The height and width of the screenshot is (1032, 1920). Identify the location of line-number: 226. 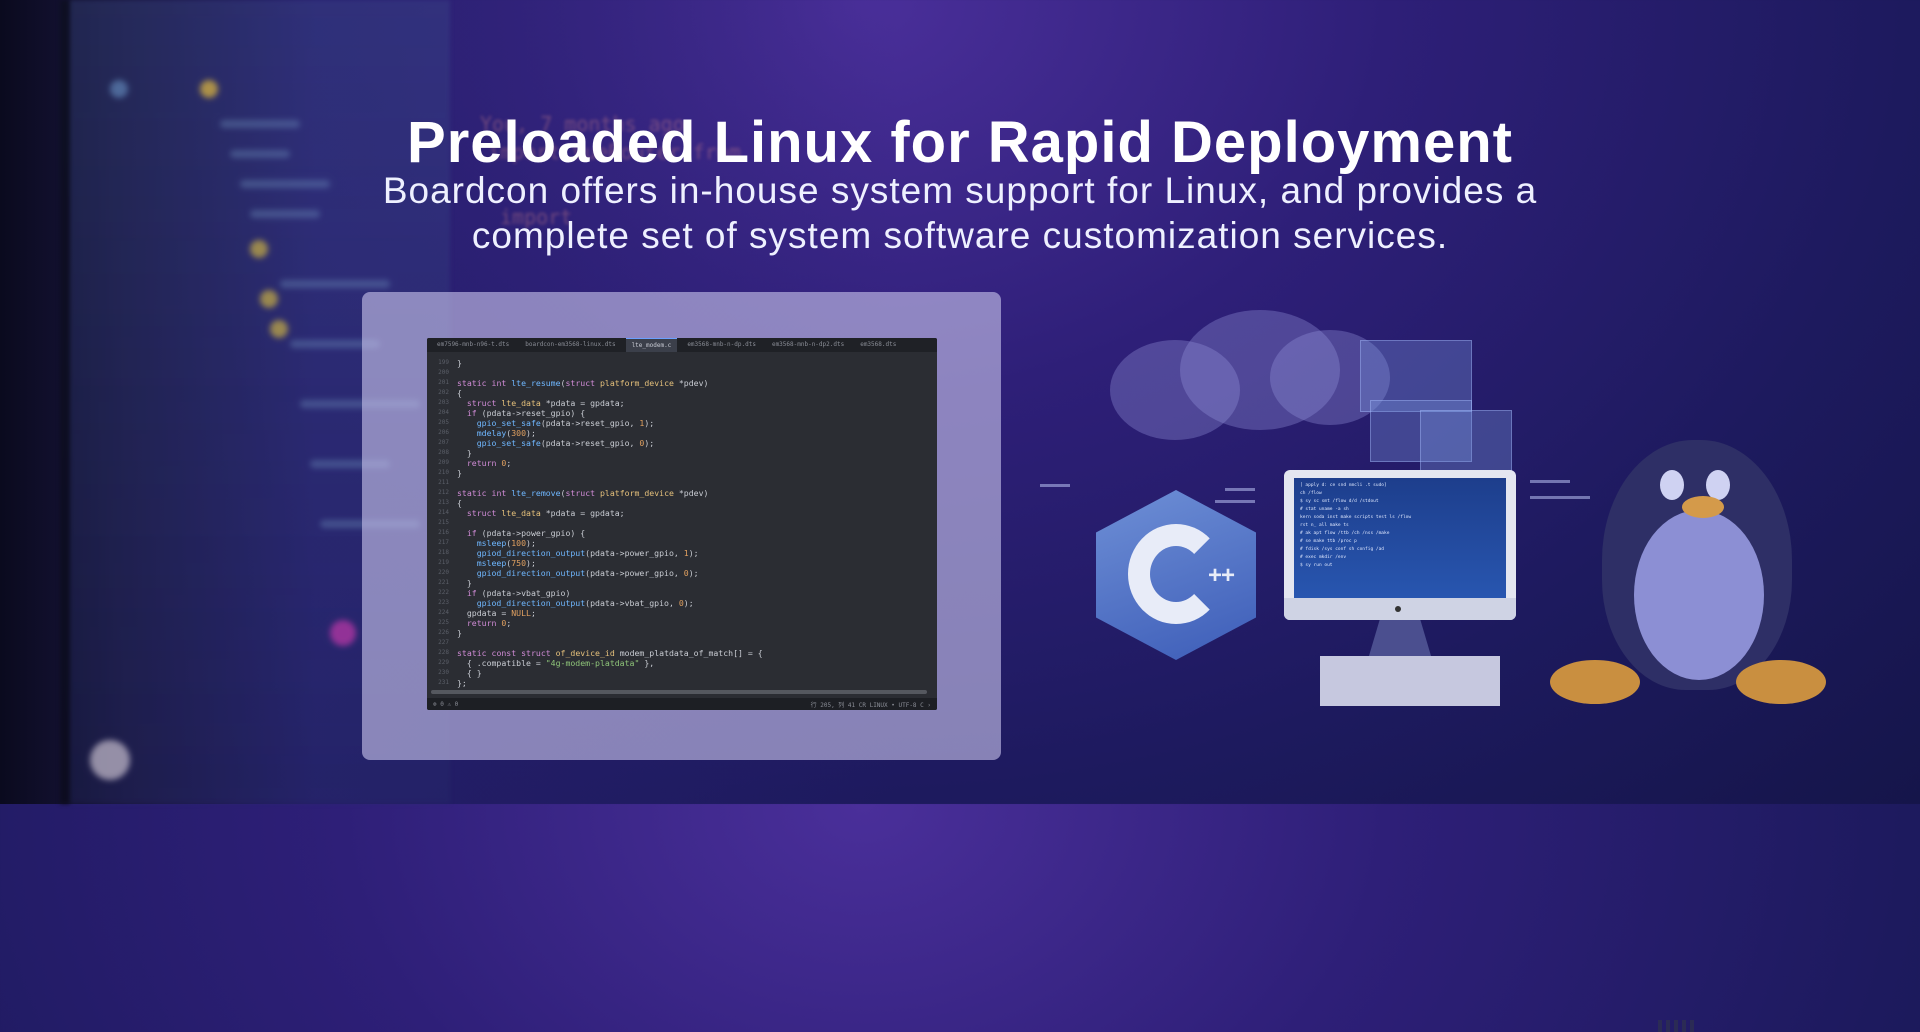
(443, 632).